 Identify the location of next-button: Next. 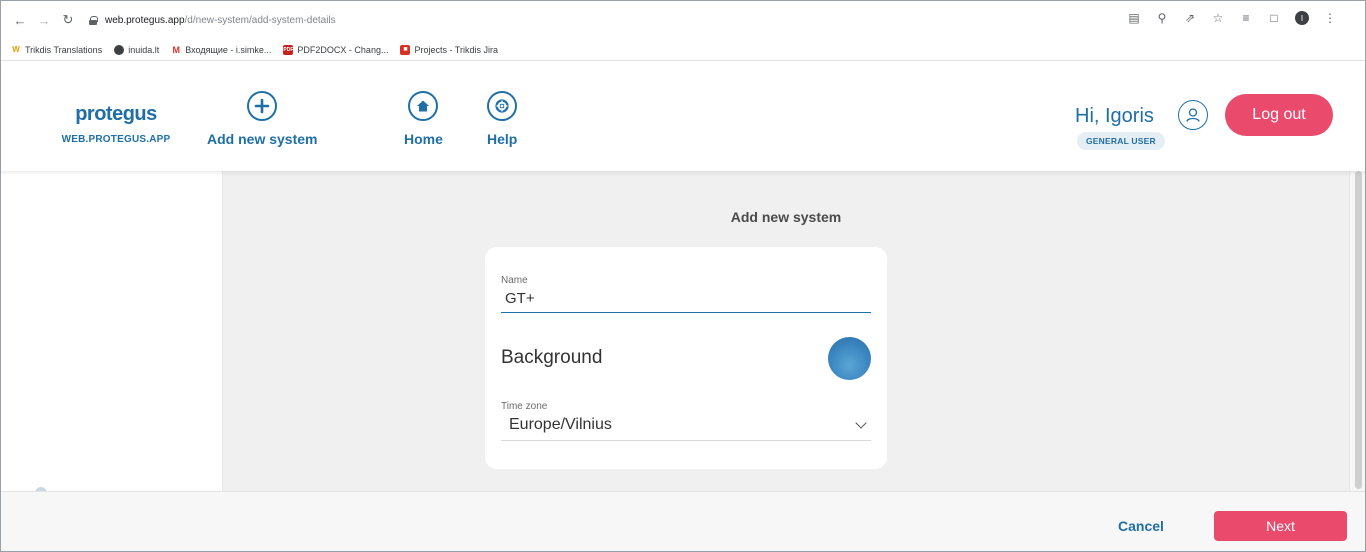
(1280, 526).